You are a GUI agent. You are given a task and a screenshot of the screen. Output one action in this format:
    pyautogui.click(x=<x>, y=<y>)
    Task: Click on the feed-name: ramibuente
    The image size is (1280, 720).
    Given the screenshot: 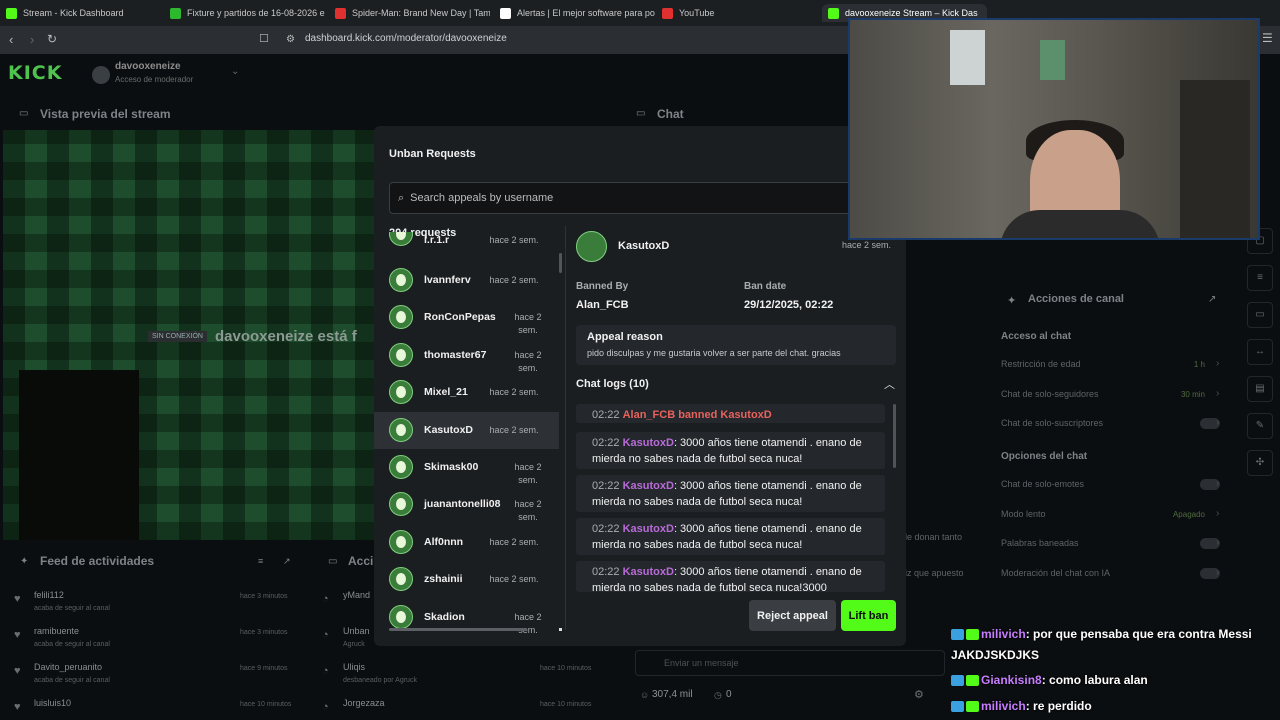 What is the action you would take?
    pyautogui.click(x=56, y=631)
    